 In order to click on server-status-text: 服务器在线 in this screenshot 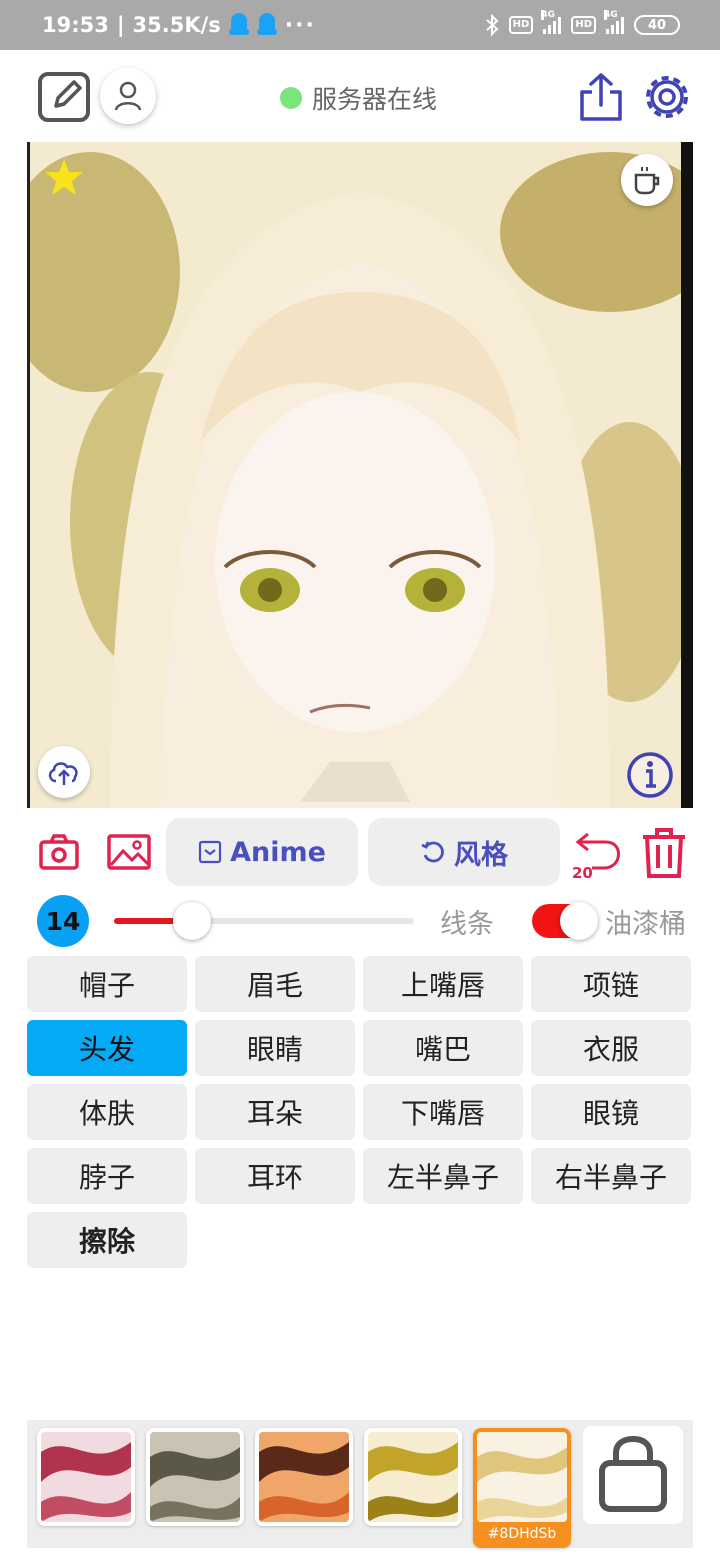, I will do `click(375, 99)`.